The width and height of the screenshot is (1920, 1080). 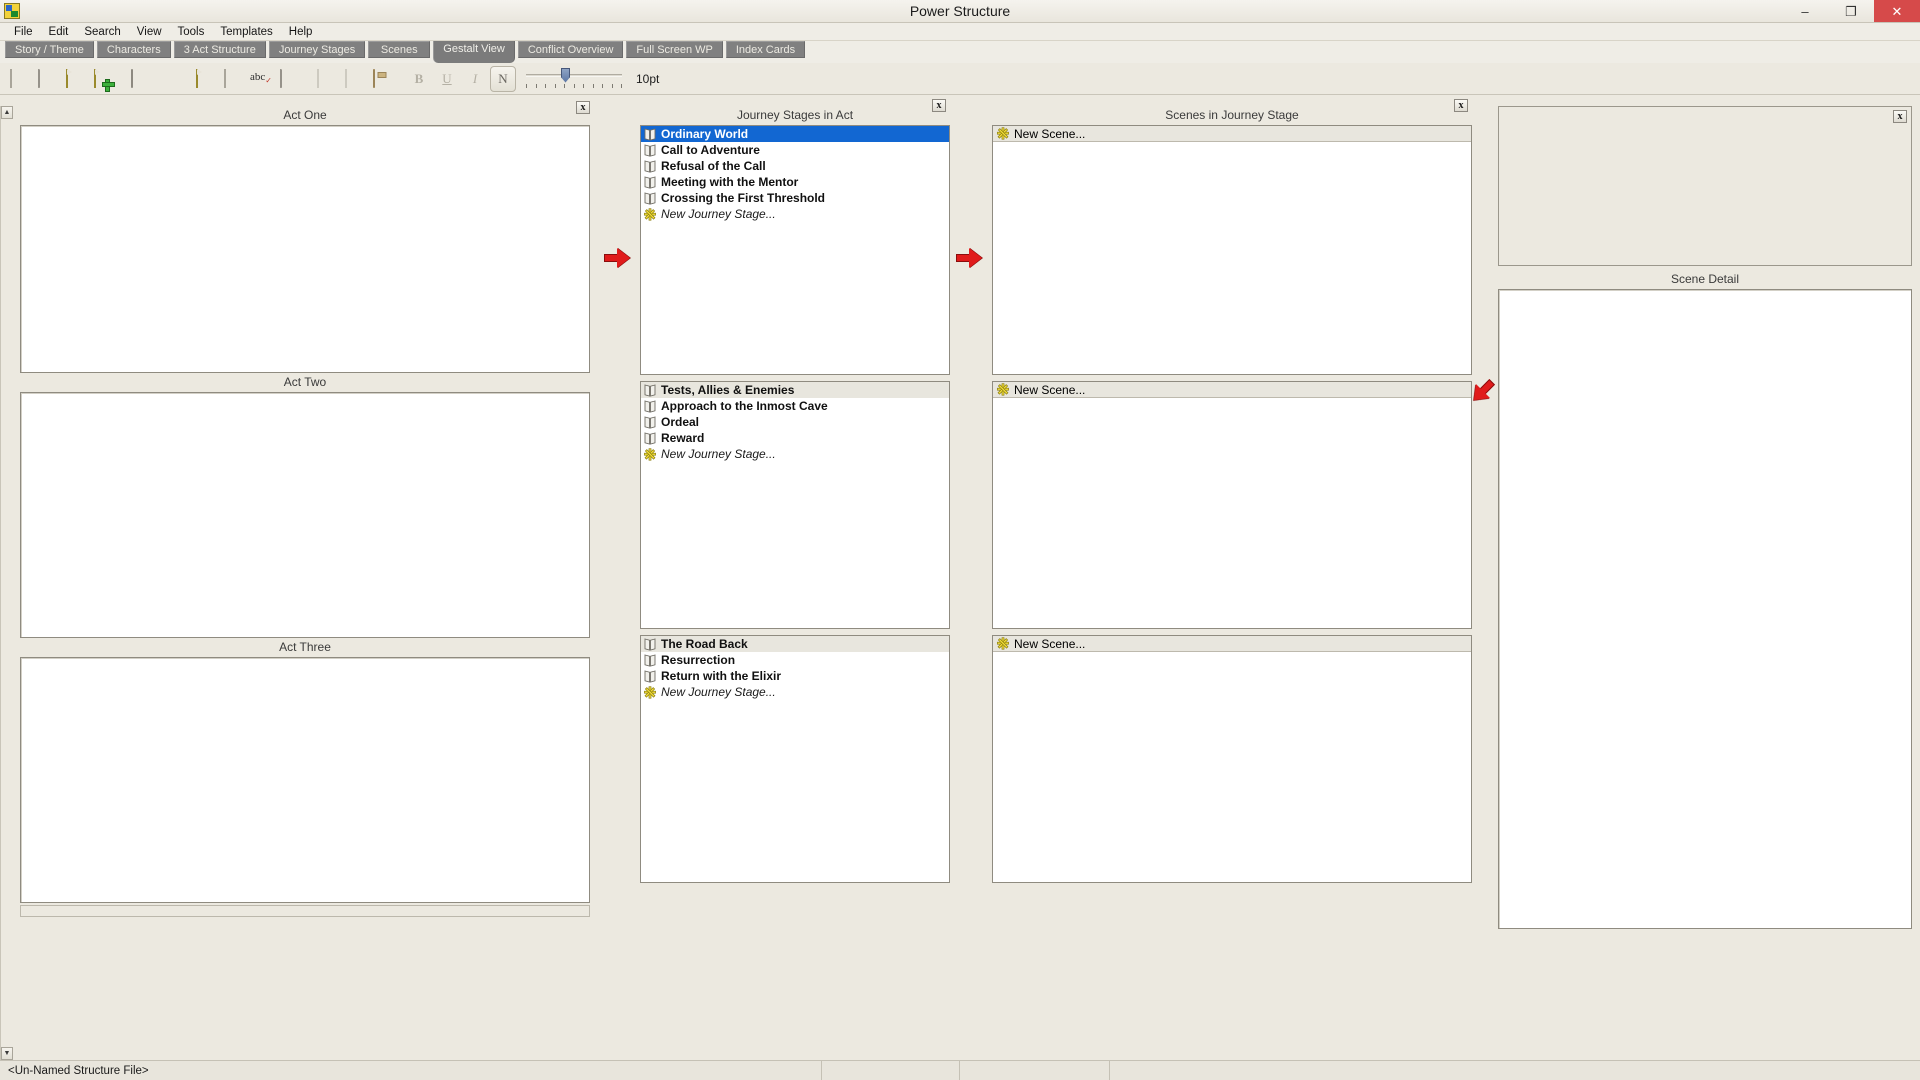 What do you see at coordinates (233, 79) in the screenshot?
I see `notes-button` at bounding box center [233, 79].